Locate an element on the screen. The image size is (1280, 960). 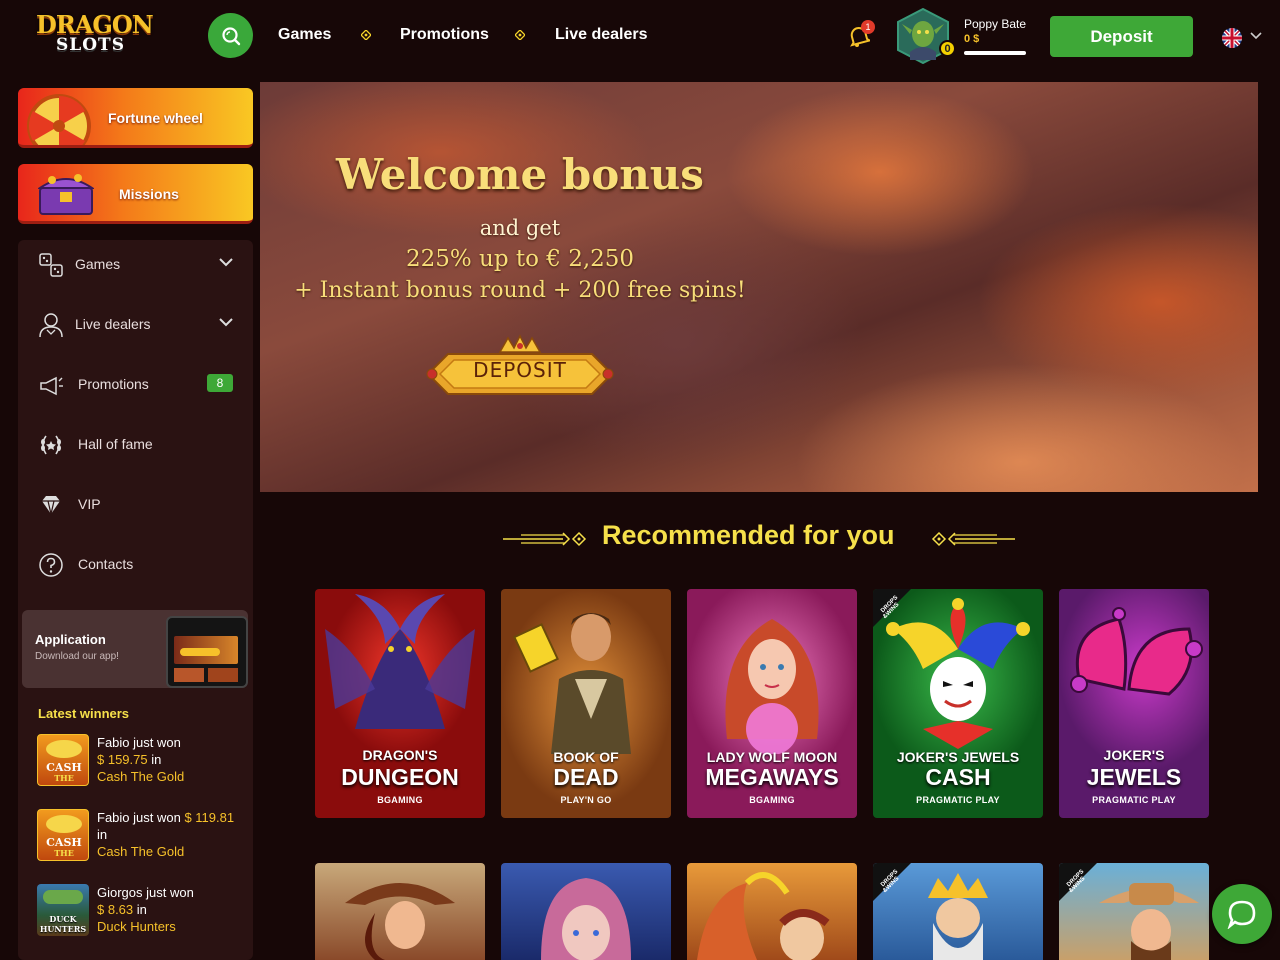
nav-separator-icon is located at coordinates (520, 35).